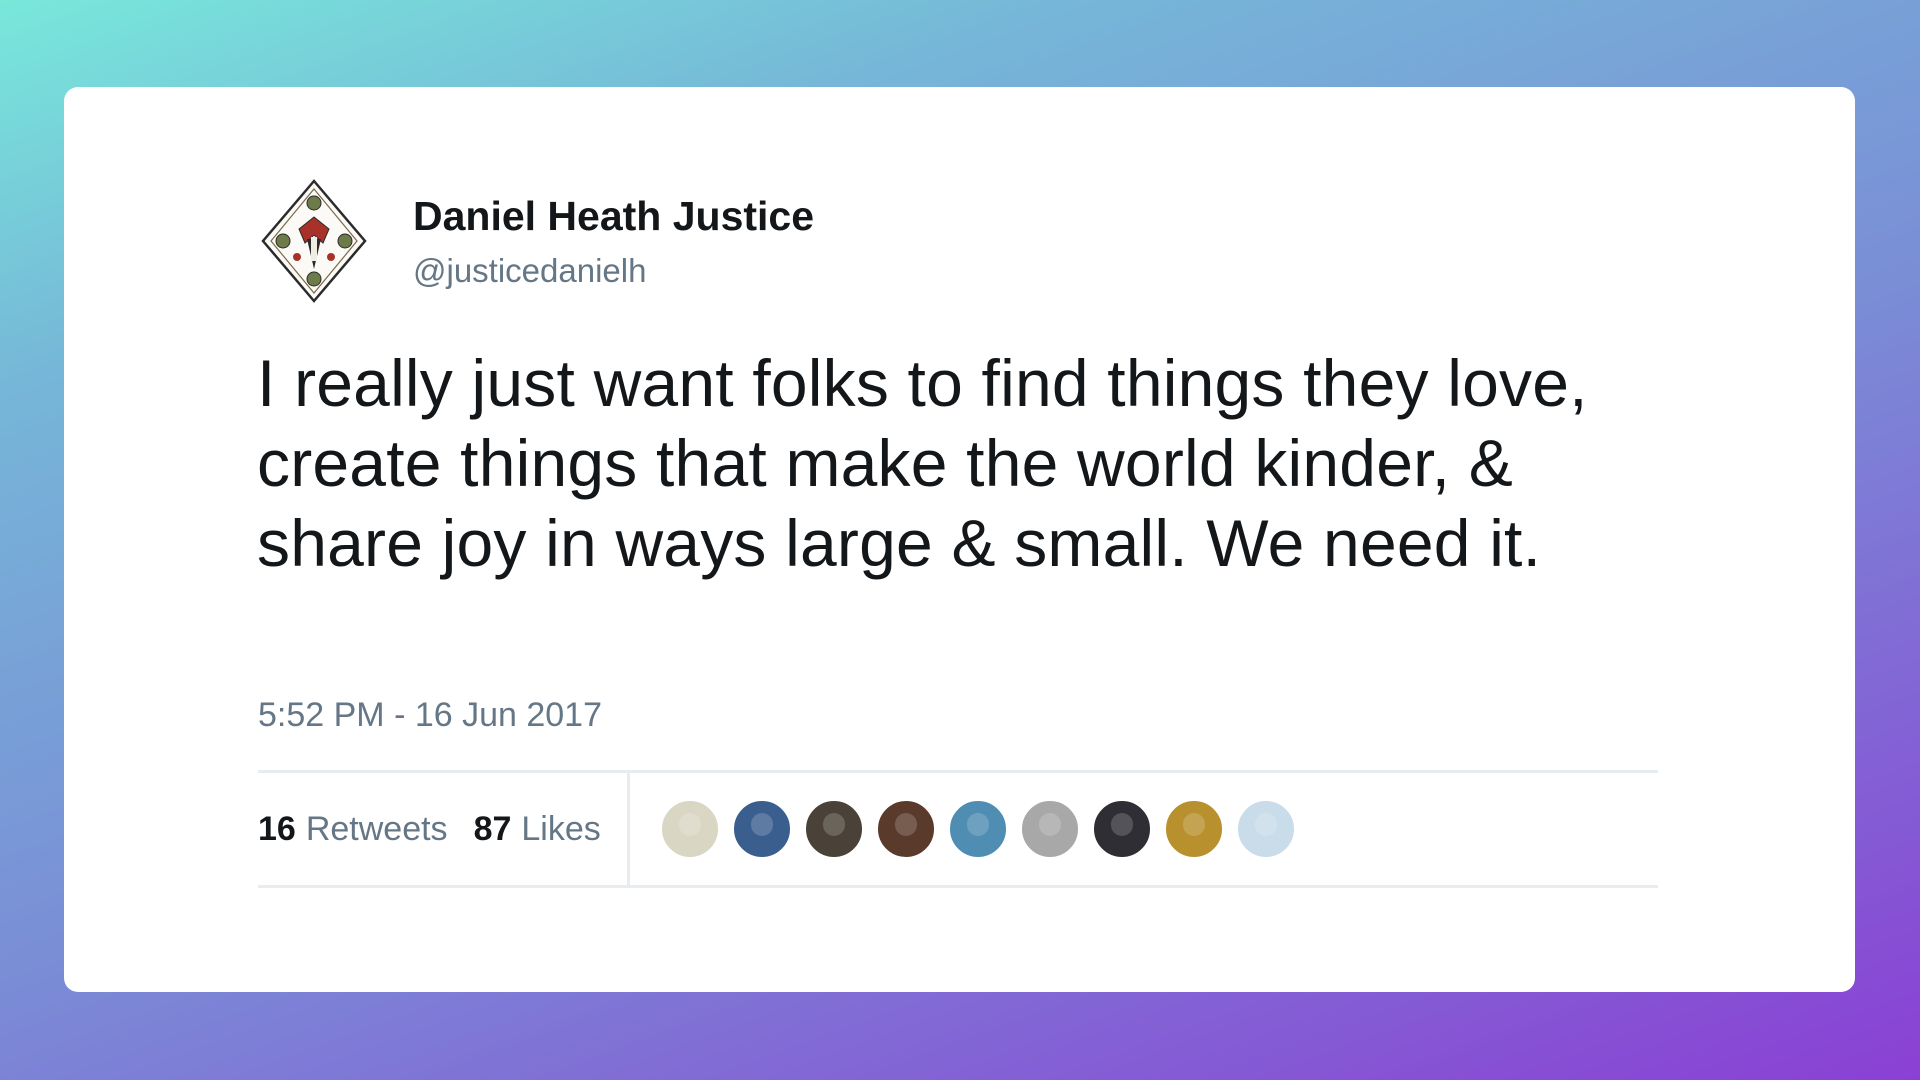 This screenshot has height=1080, width=1920. I want to click on tweet-timestamp: 5:52 PM - 16 Jun 2017, so click(430, 715).